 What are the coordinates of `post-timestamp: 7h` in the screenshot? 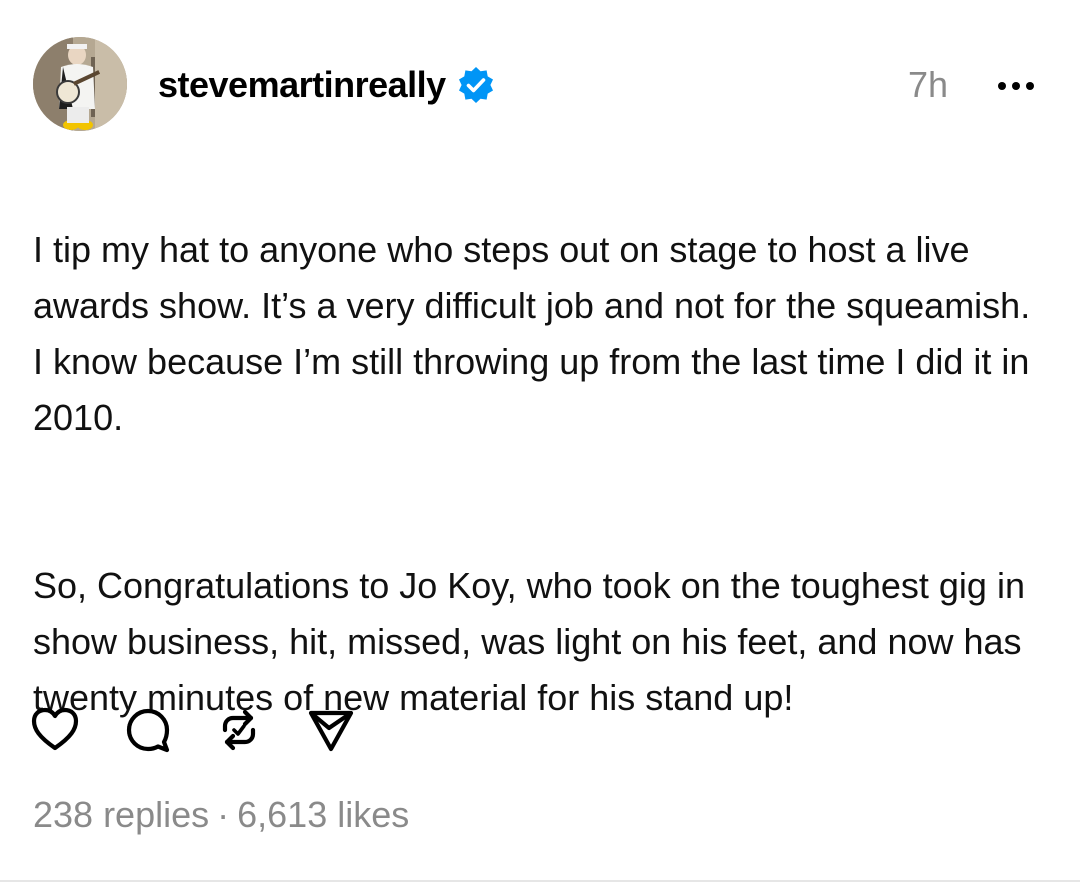 It's located at (928, 84).